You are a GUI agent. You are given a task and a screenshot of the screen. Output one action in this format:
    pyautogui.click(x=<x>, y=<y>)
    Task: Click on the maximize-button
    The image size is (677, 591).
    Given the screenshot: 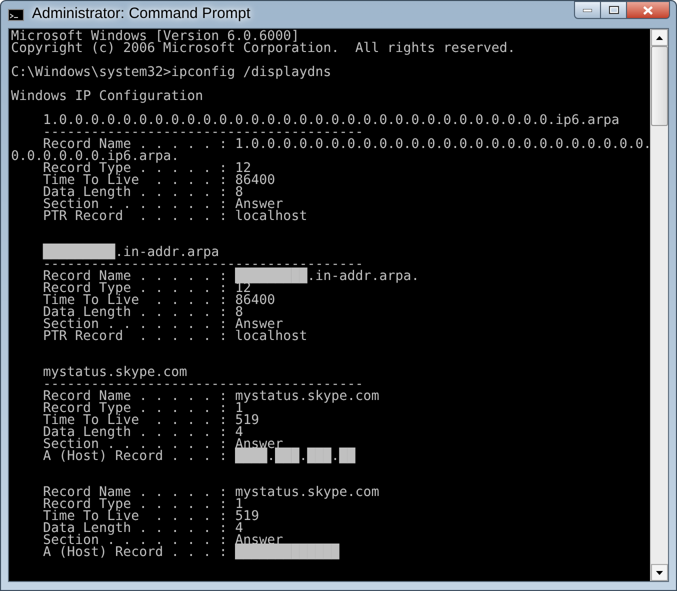 What is the action you would take?
    pyautogui.click(x=614, y=10)
    